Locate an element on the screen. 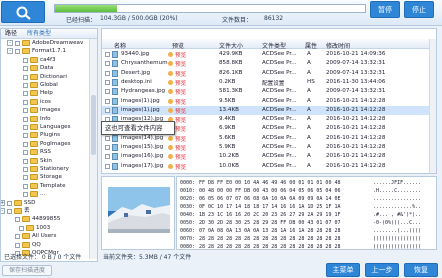  tab-path: 路径 is located at coordinates (11, 33).